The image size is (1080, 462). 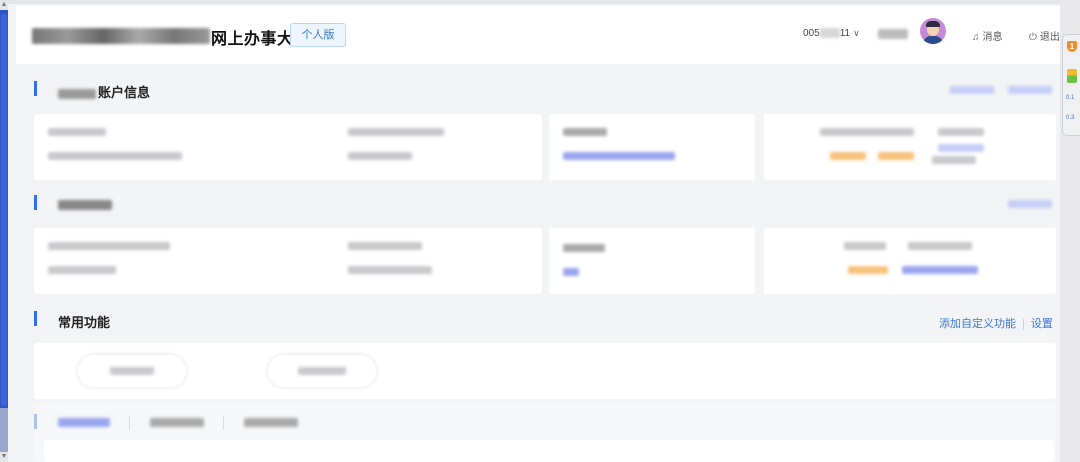 What do you see at coordinates (84, 322) in the screenshot?
I see `section-title: 常用功能` at bounding box center [84, 322].